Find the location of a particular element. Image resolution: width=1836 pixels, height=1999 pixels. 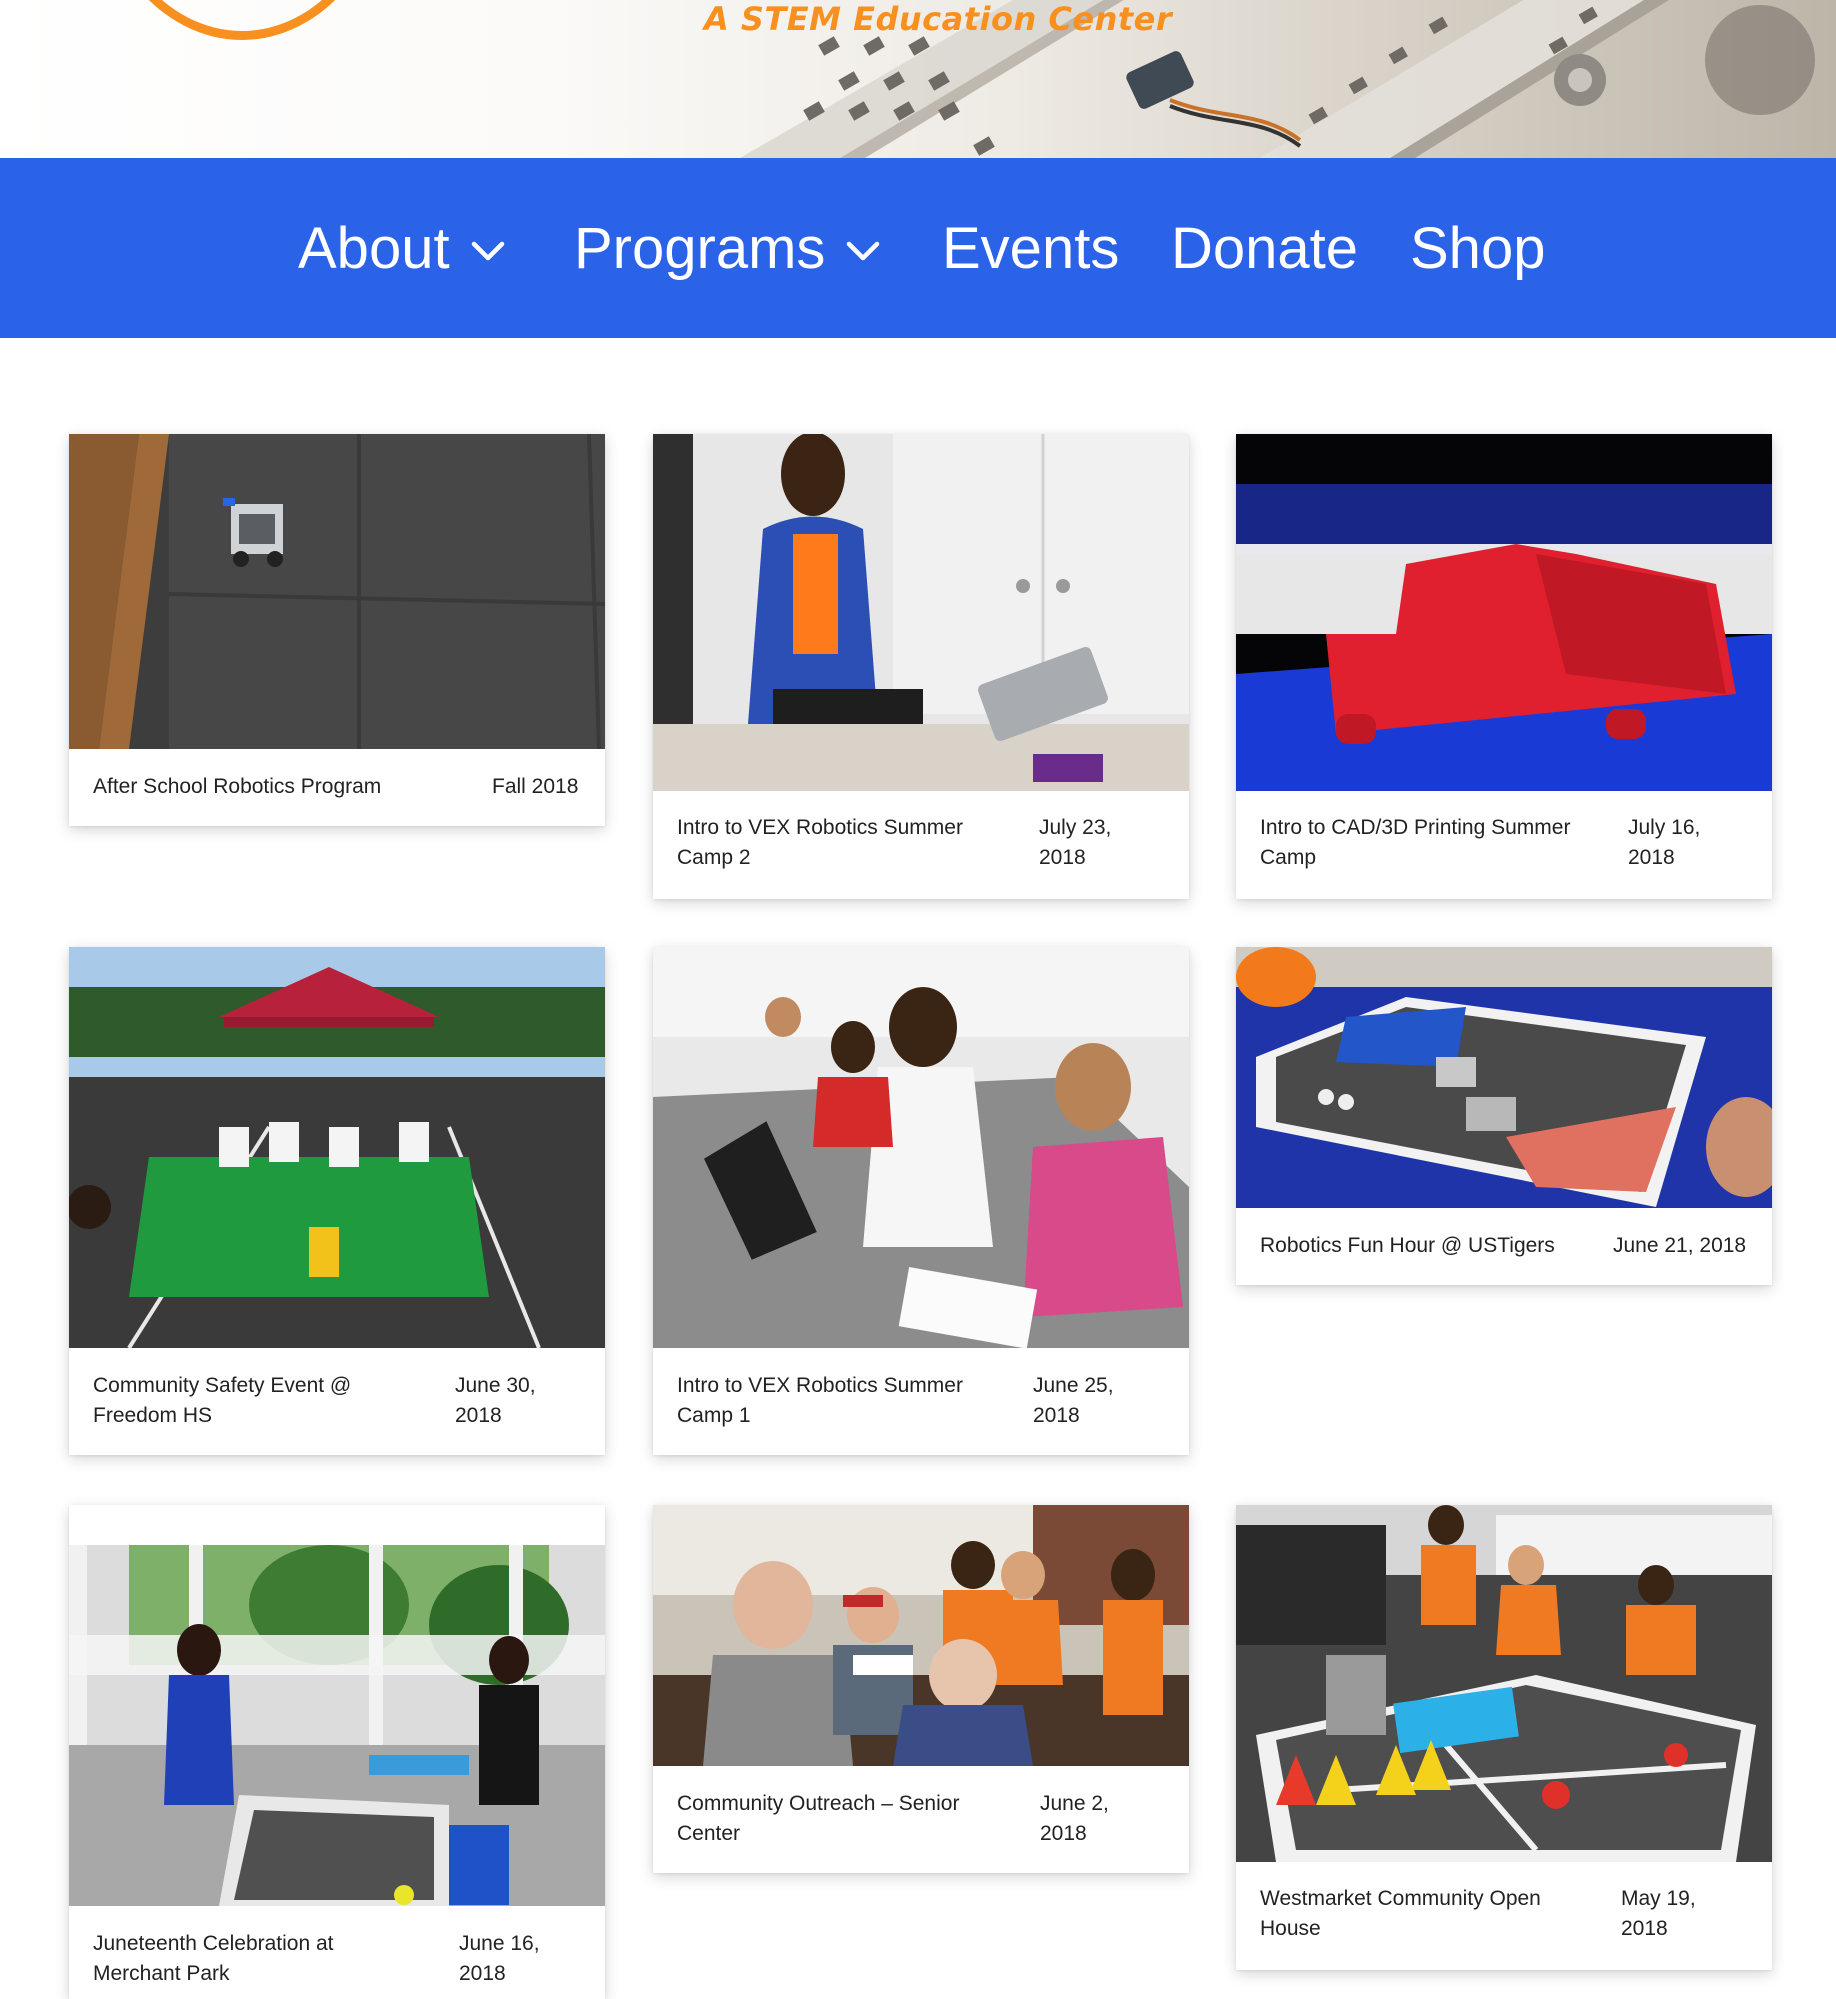

event-date: June 21, 2018 is located at coordinates (1680, 1245).